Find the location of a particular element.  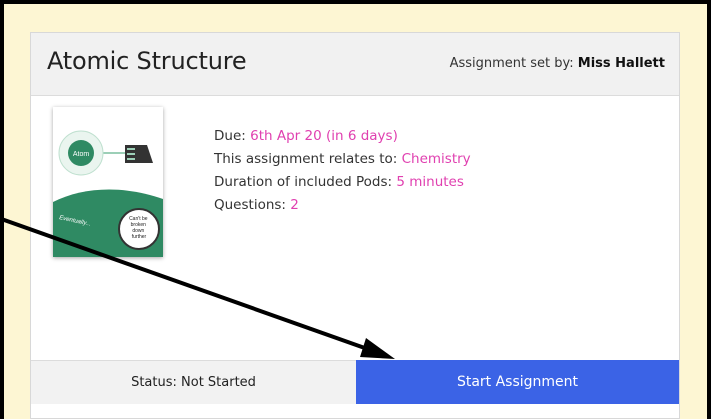

card-footer: Status: Not Started Start Assignment is located at coordinates (355, 382).